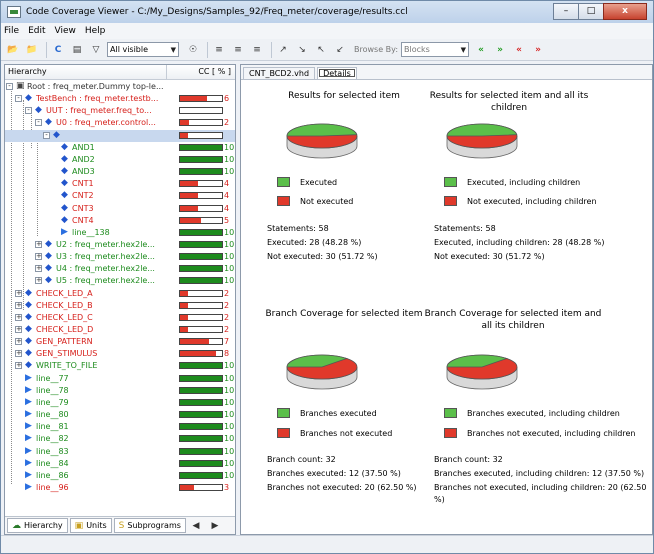 The image size is (654, 554). What do you see at coordinates (120, 439) in the screenshot?
I see `tree-row: ▶ line__82 10` at bounding box center [120, 439].